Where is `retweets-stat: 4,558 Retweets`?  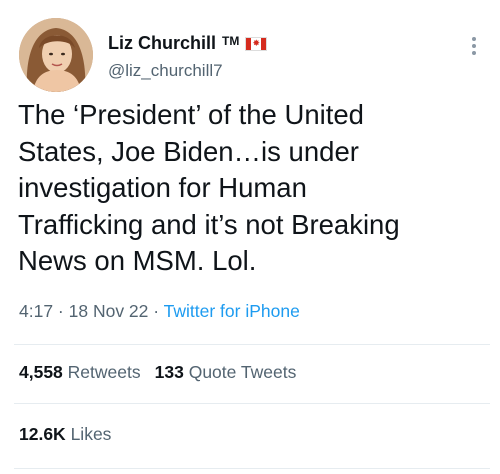
retweets-stat: 4,558 Retweets is located at coordinates (80, 372).